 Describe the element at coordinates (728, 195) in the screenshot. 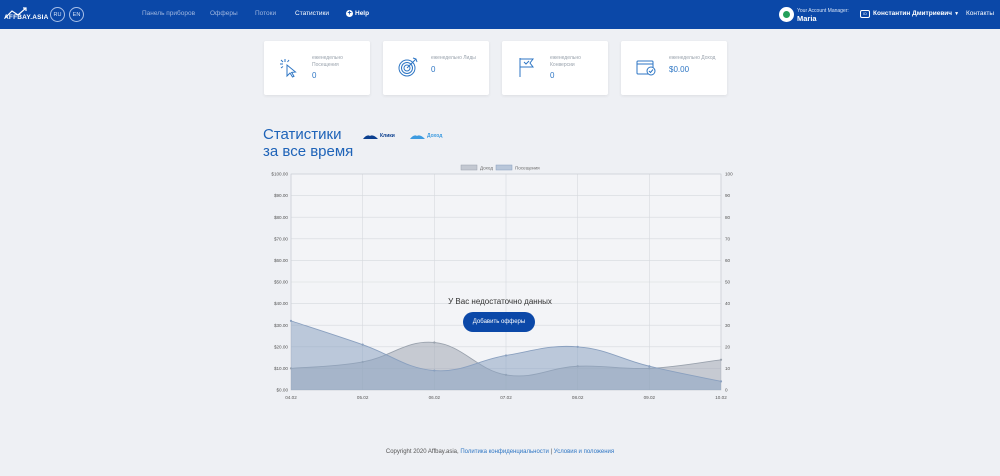

I see `y-right-tick-label: 90` at that location.